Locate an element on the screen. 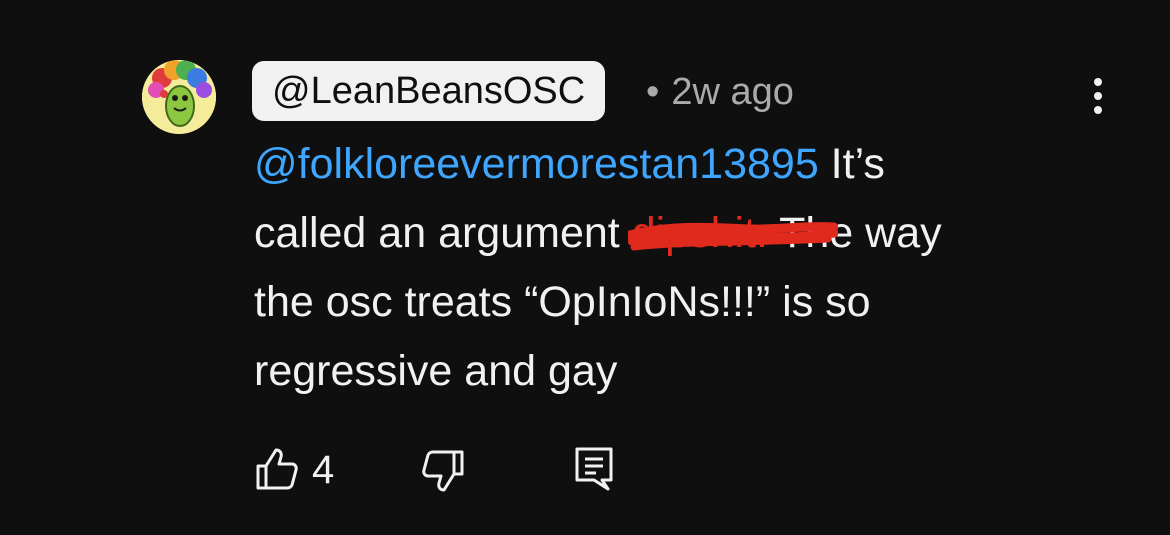 The width and height of the screenshot is (1170, 535). comment-timestamp: 2w ago is located at coordinates (732, 92).